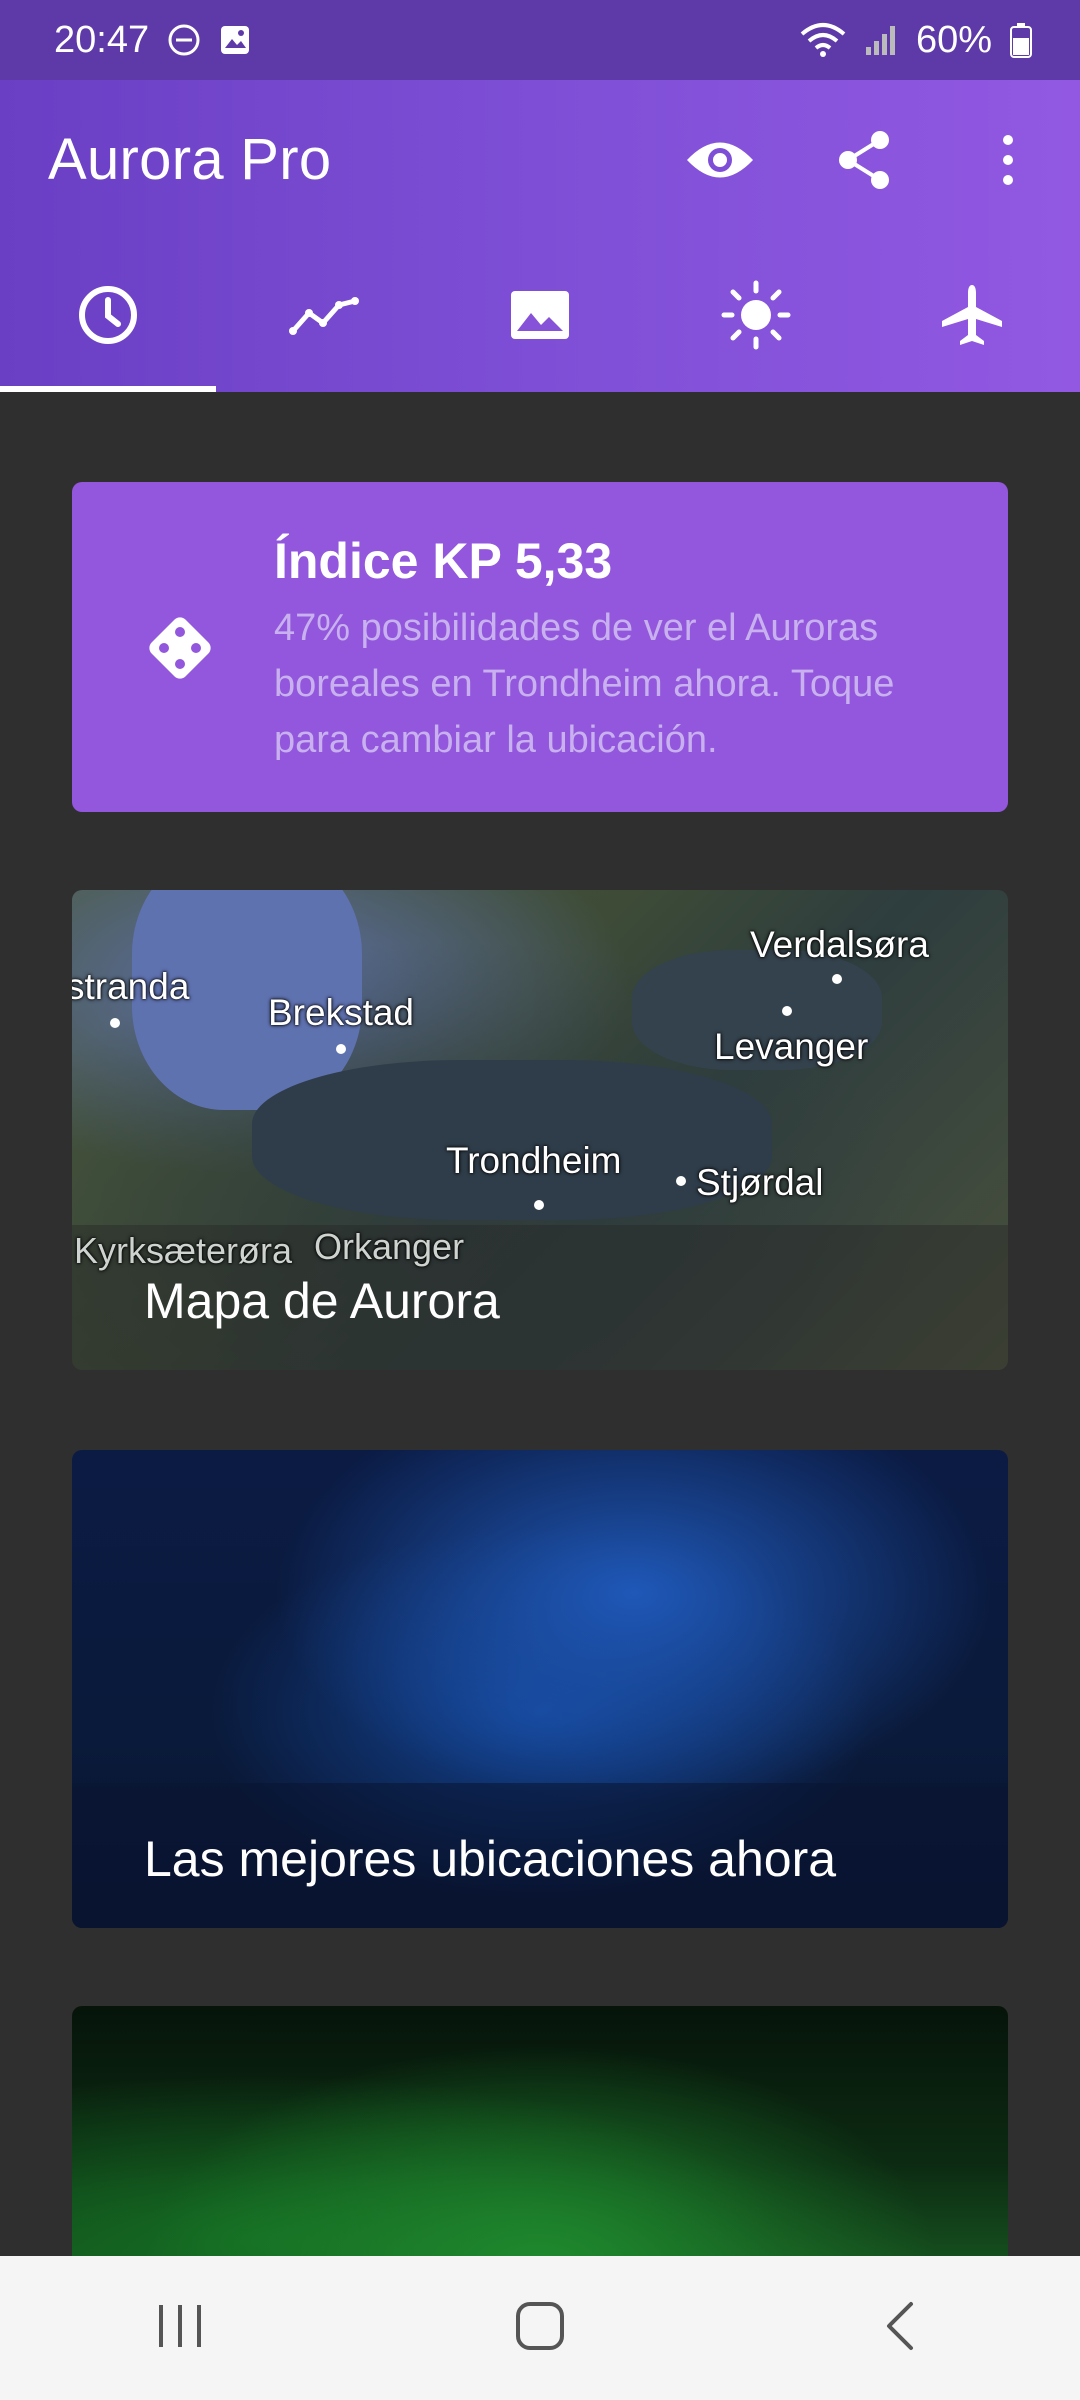  What do you see at coordinates (102, 39) in the screenshot?
I see `status-time: 20:47` at bounding box center [102, 39].